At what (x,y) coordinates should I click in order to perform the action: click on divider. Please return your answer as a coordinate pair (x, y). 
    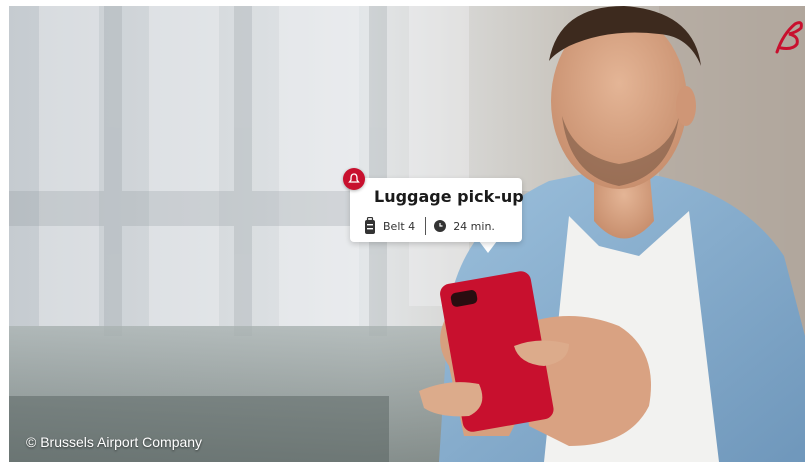
    Looking at the image, I should click on (426, 226).